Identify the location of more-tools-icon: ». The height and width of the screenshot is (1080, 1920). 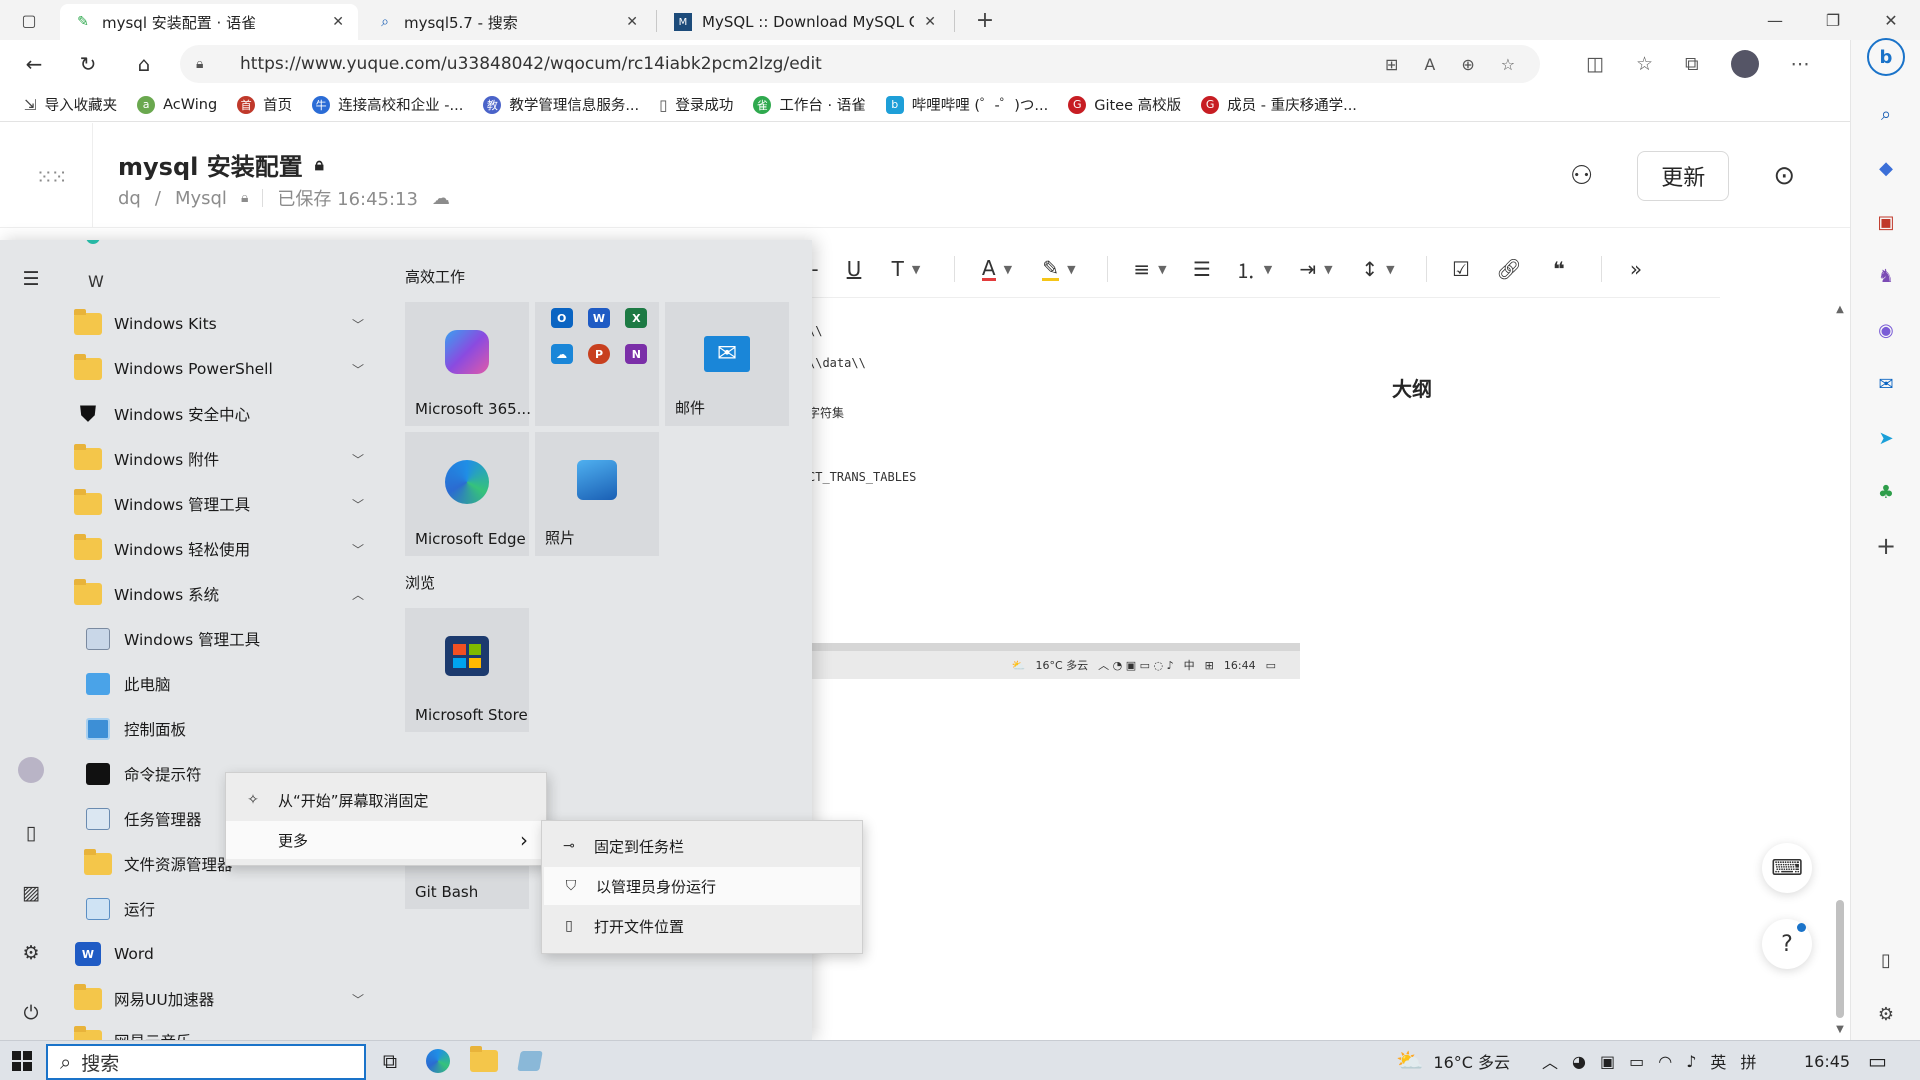
(1636, 269).